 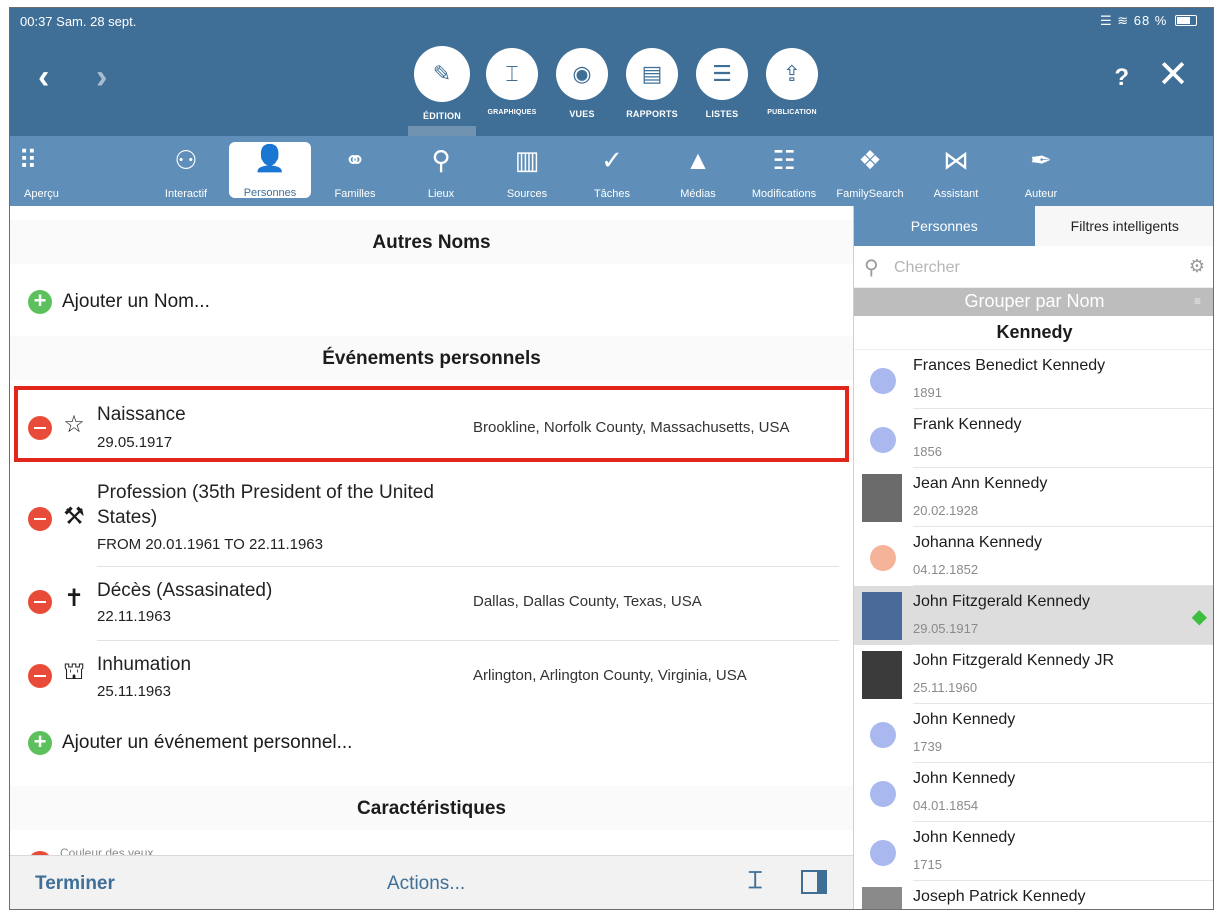 I want to click on tool-familles: ⚭ Familles, so click(x=355, y=172).